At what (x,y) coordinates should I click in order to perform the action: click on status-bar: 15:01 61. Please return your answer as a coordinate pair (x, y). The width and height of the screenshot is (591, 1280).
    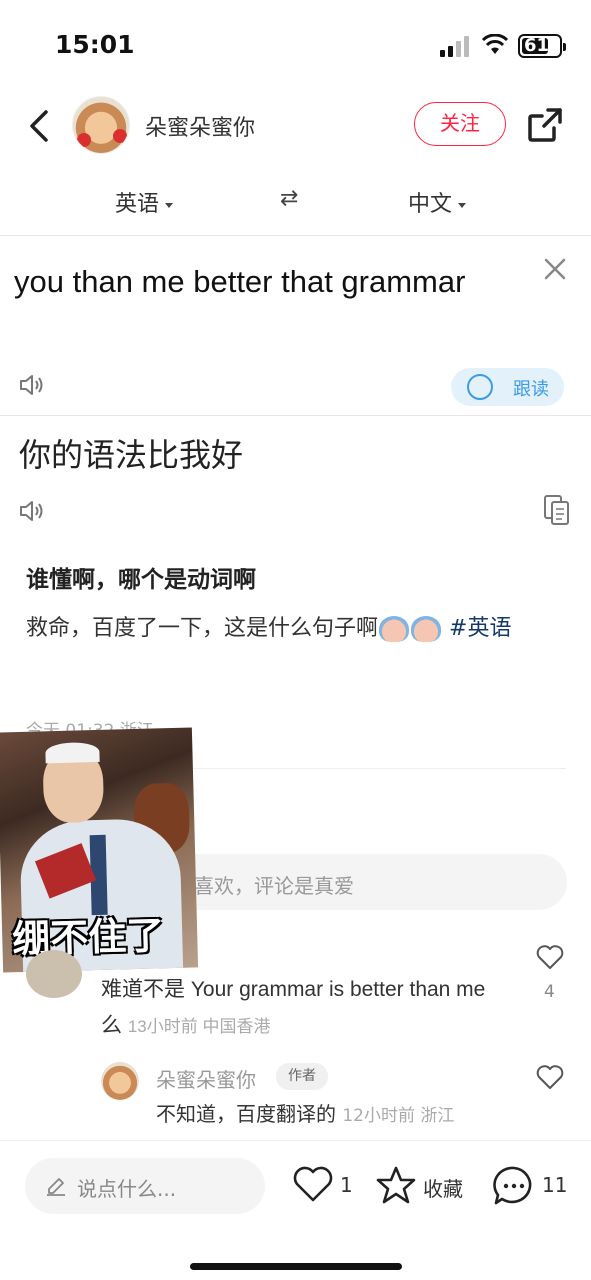
    Looking at the image, I should click on (295, 45).